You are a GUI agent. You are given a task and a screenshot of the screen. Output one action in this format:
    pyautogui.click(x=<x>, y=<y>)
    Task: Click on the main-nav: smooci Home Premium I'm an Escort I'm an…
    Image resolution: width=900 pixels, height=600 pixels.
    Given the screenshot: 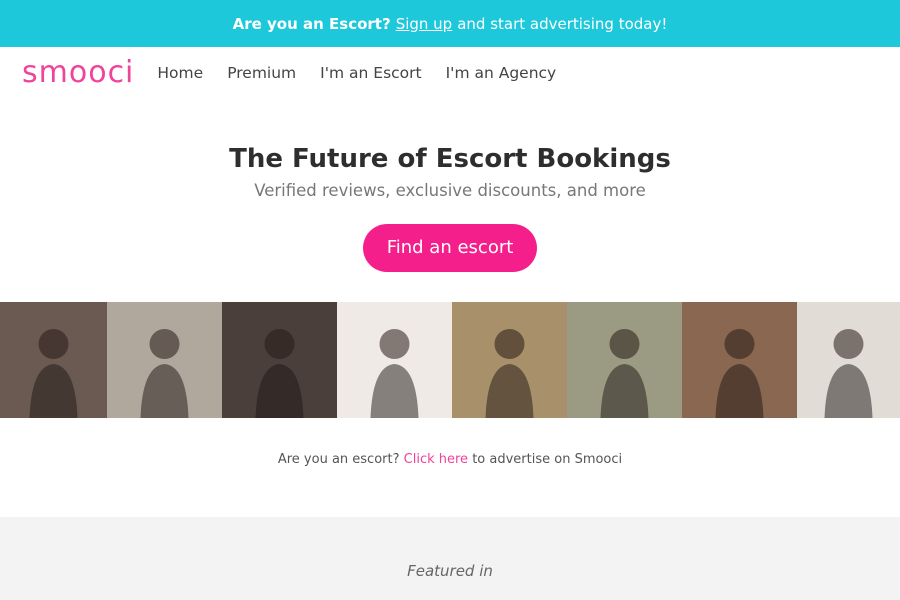 What is the action you would take?
    pyautogui.click(x=450, y=73)
    